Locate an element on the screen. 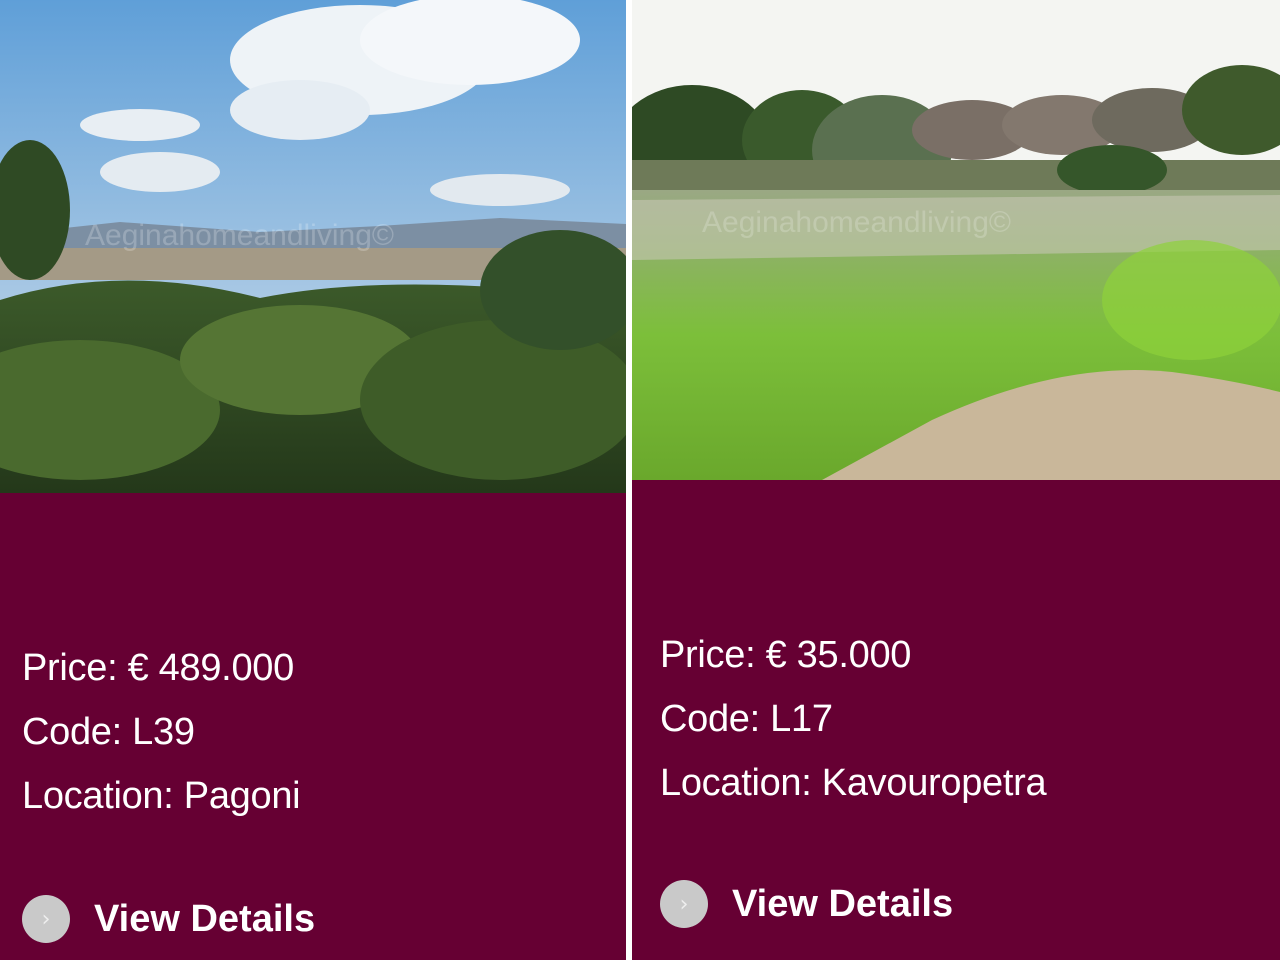  listing-price: Price: € 489.000 is located at coordinates (158, 668).